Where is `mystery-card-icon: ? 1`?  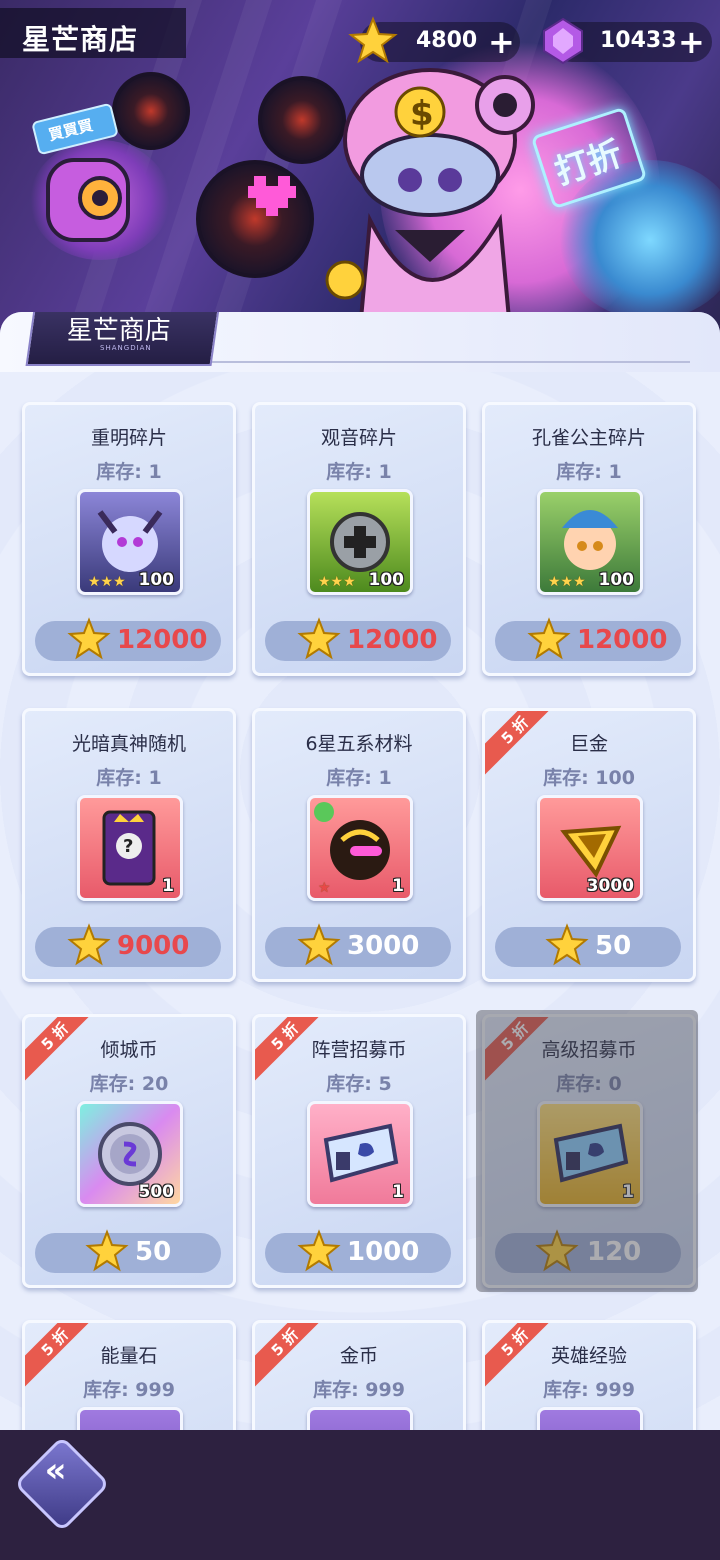
mystery-card-icon: ? 1 is located at coordinates (130, 848).